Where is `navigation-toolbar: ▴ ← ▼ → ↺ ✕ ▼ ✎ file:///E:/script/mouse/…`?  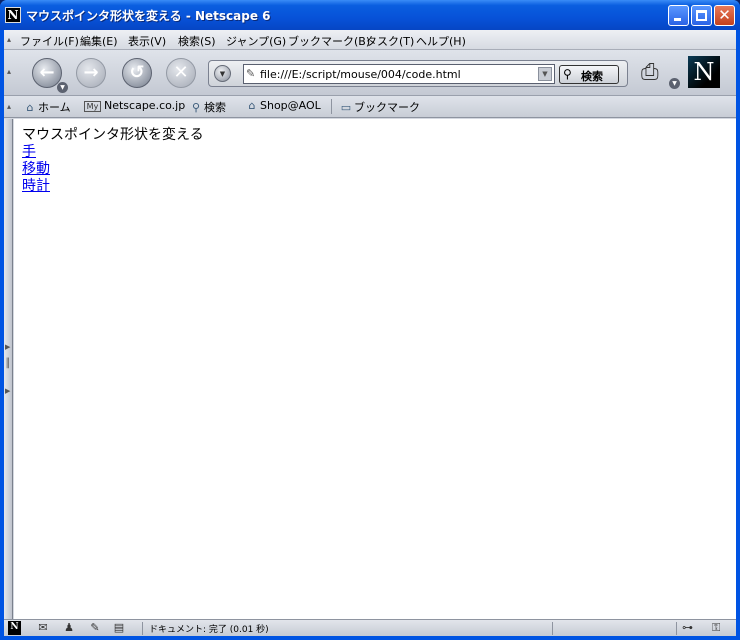
navigation-toolbar: ▴ ← ▼ → ↺ ✕ ▼ ✎ file:///E:/script/mouse/… is located at coordinates (370, 73).